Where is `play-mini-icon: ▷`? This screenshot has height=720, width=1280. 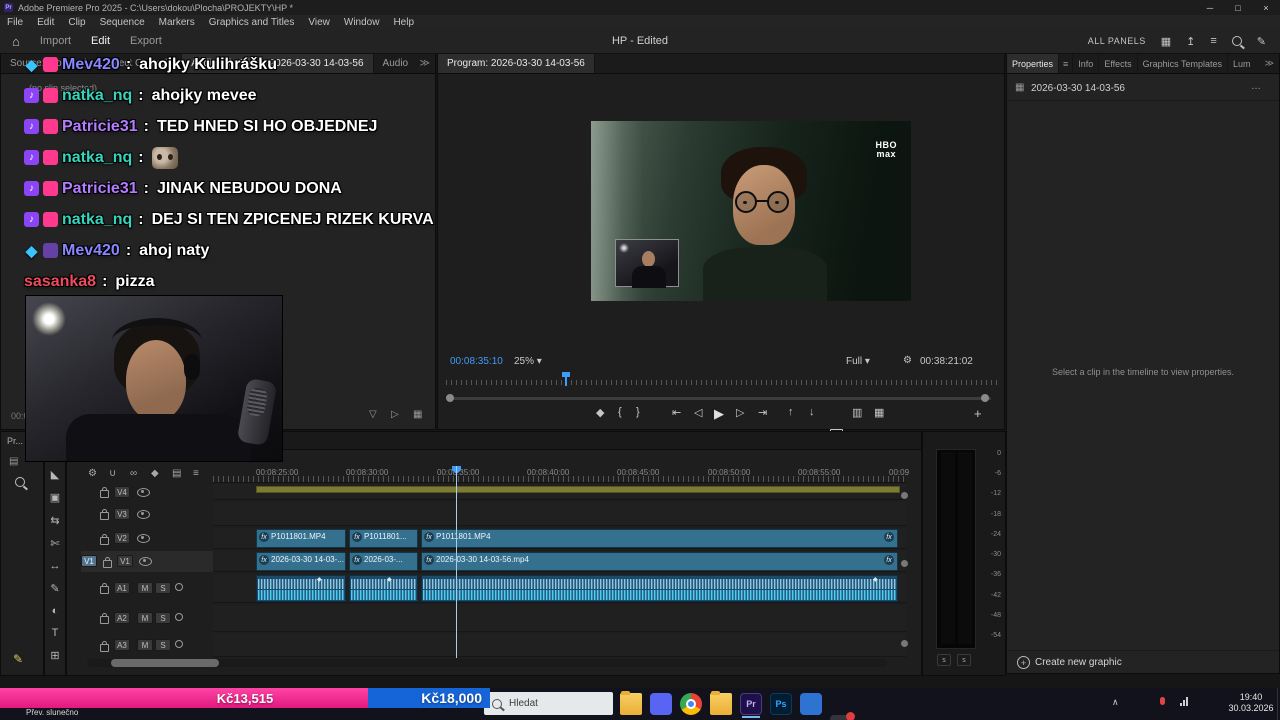 play-mini-icon: ▷ is located at coordinates (395, 414).